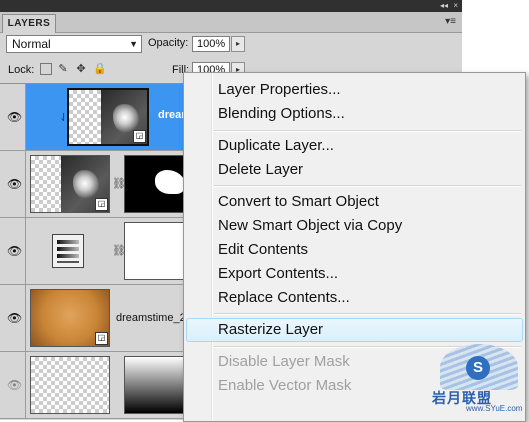 The height and width of the screenshot is (422, 529). Describe the element at coordinates (212, 247) in the screenshot. I see `menu-icon-gutter` at that location.